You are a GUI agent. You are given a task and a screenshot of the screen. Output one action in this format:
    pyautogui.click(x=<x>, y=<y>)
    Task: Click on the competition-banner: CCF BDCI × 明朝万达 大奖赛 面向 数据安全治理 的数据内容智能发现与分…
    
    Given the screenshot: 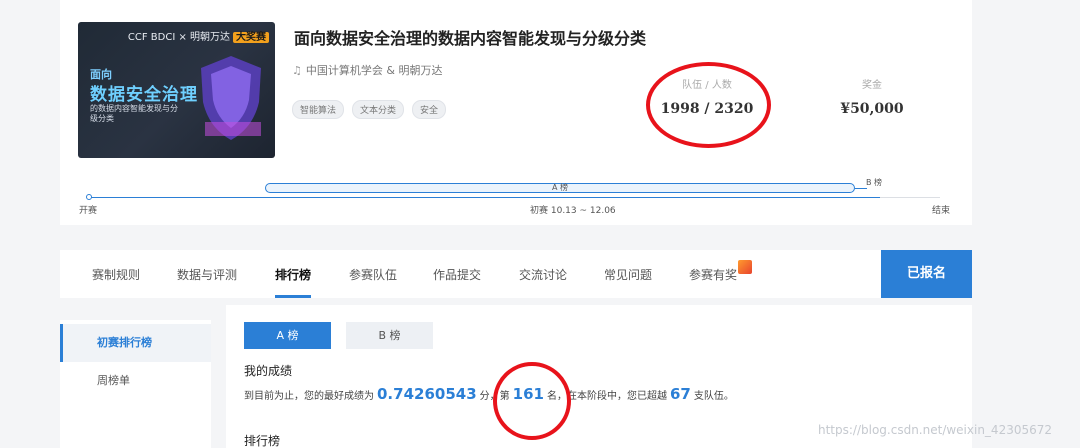 What is the action you would take?
    pyautogui.click(x=176, y=90)
    